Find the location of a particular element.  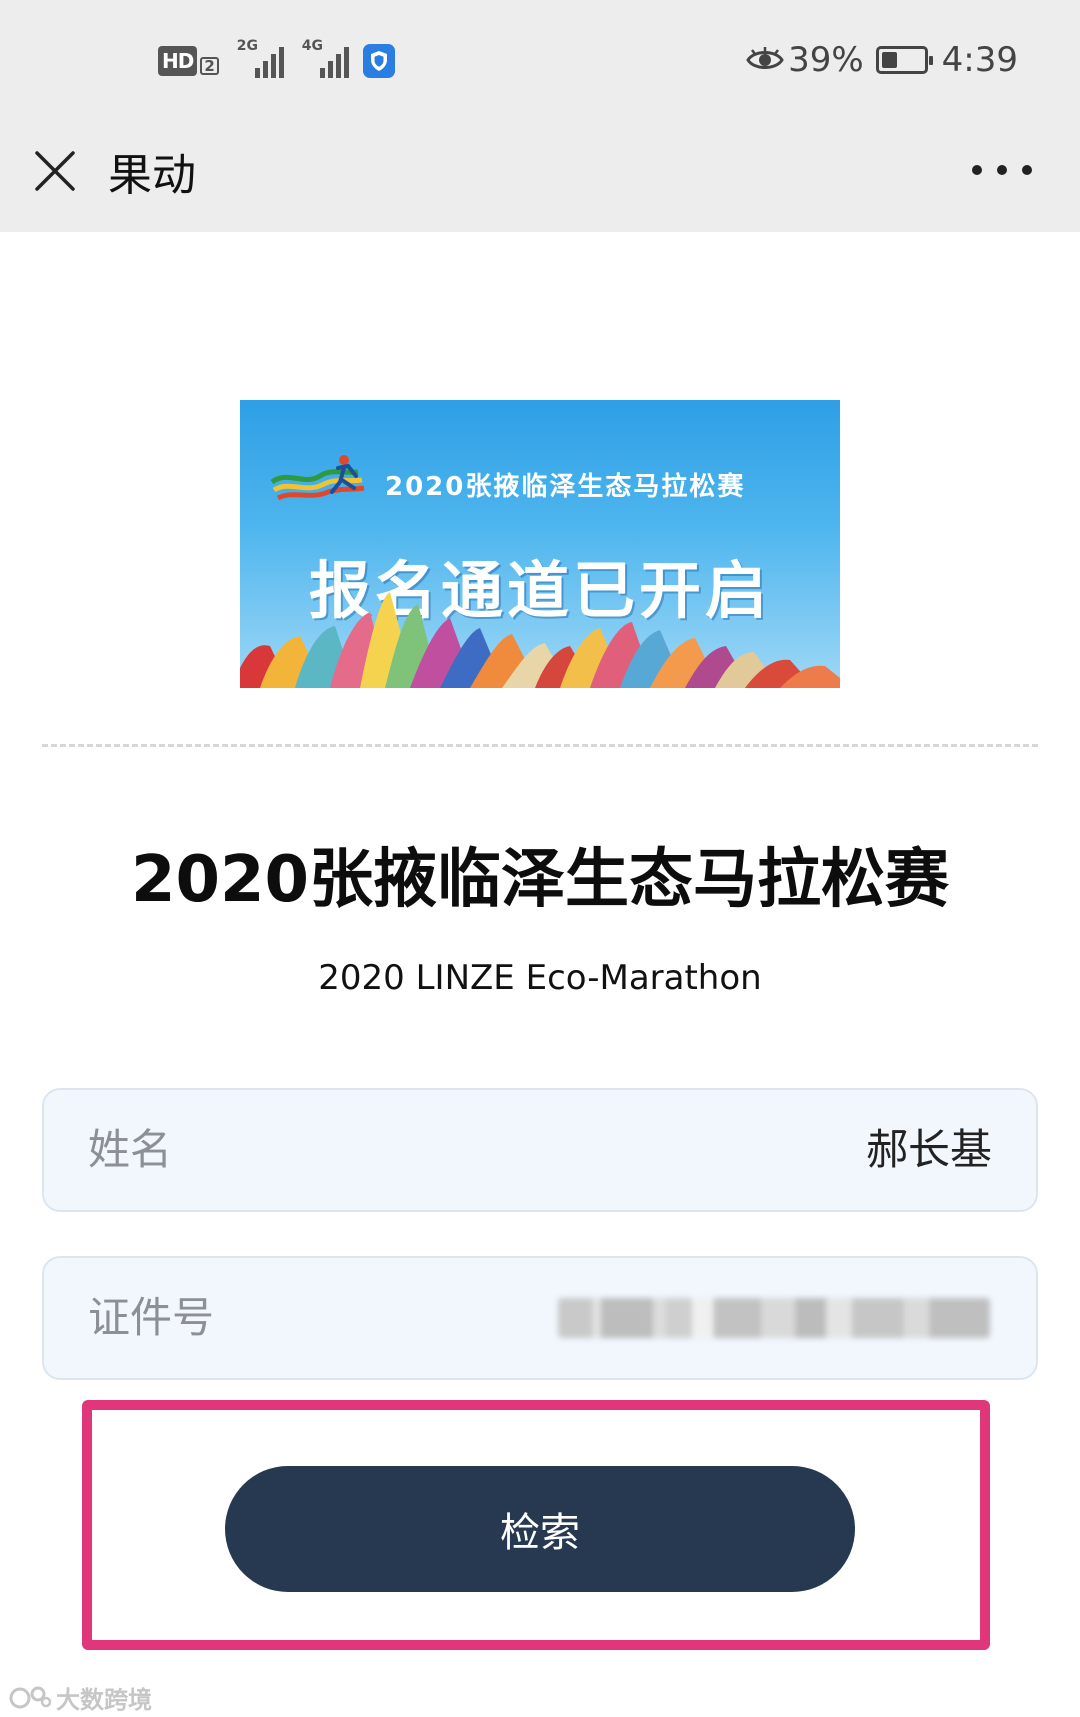

network-type-label: 4G is located at coordinates (312, 46).